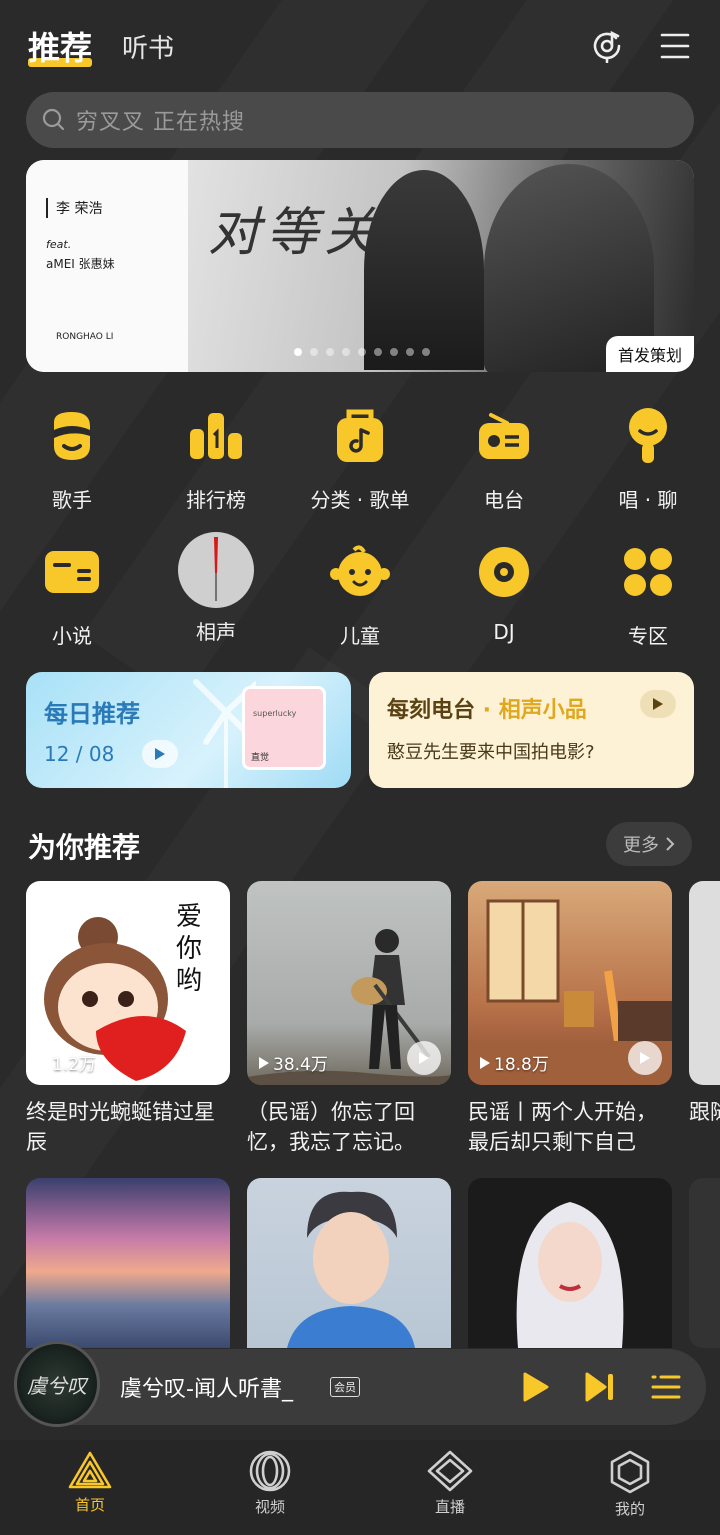  I want to click on nav-home: 首页, so click(90, 1487).